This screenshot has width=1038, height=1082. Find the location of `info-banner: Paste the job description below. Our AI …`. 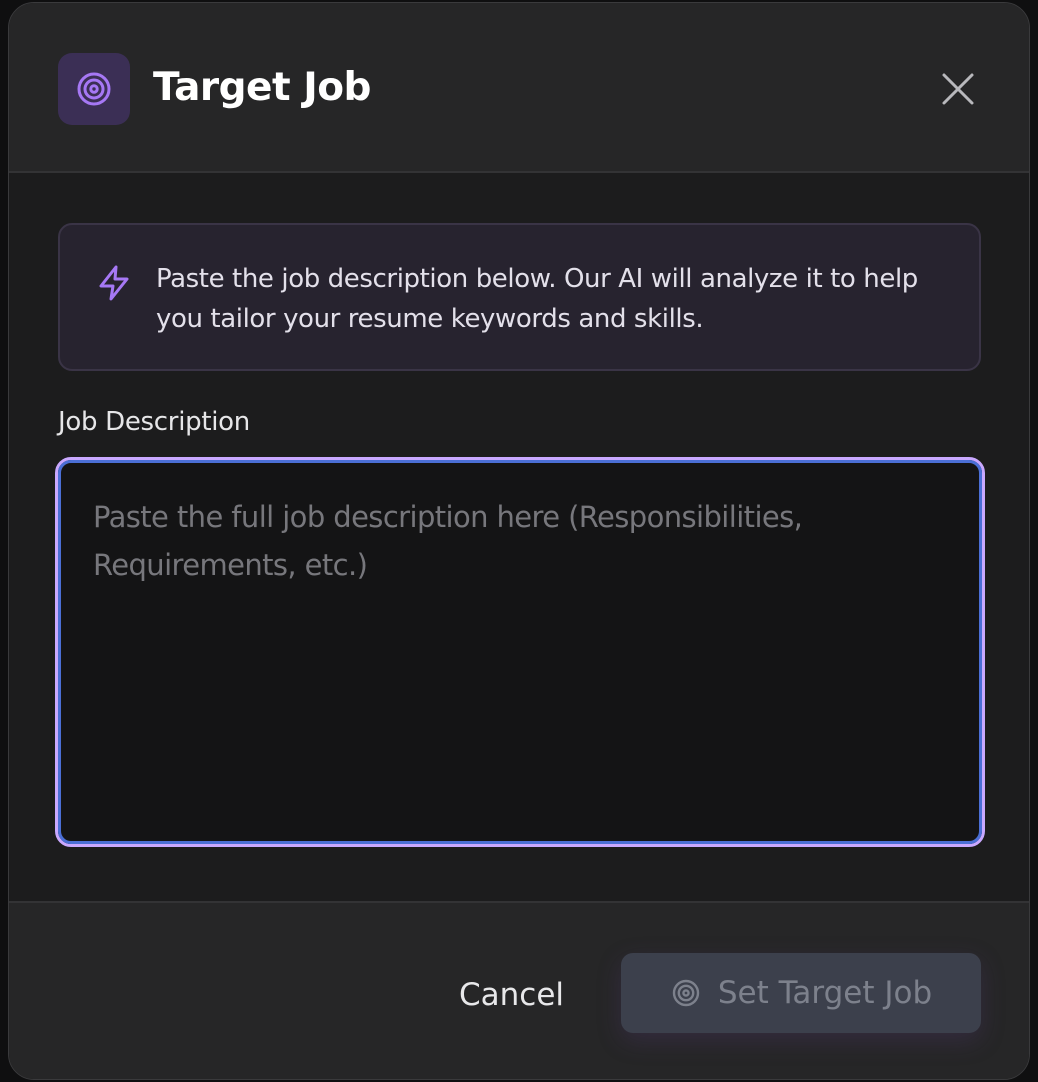

info-banner: Paste the job description below. Our AI … is located at coordinates (519, 297).